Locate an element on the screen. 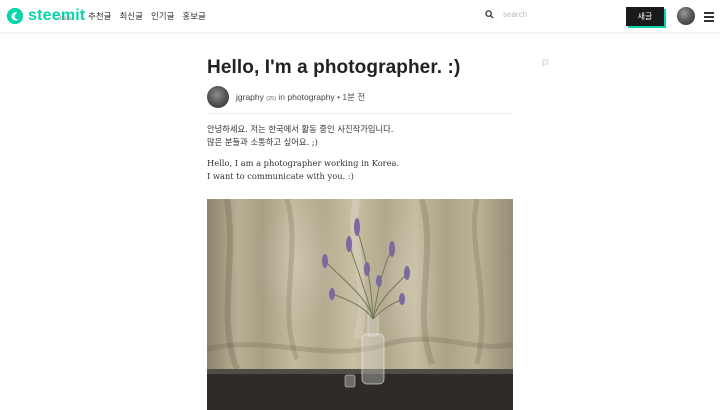 The image size is (720, 410). author-avatar is located at coordinates (218, 96).